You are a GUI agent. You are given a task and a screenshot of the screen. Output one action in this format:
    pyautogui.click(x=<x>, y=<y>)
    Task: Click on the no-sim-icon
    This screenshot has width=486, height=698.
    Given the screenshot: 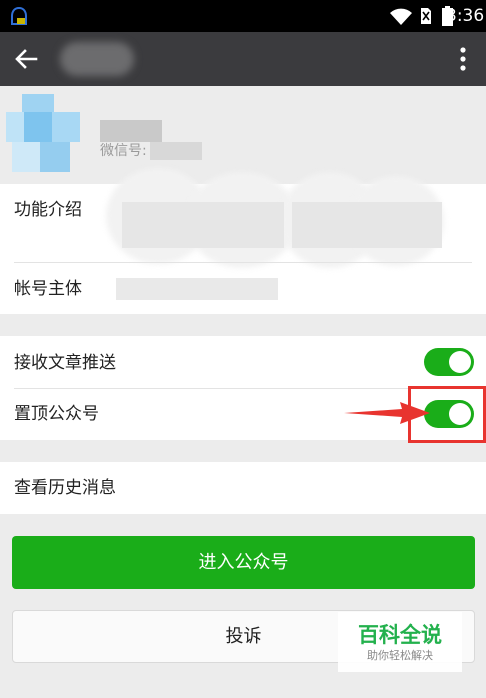 What is the action you would take?
    pyautogui.click(x=426, y=16)
    